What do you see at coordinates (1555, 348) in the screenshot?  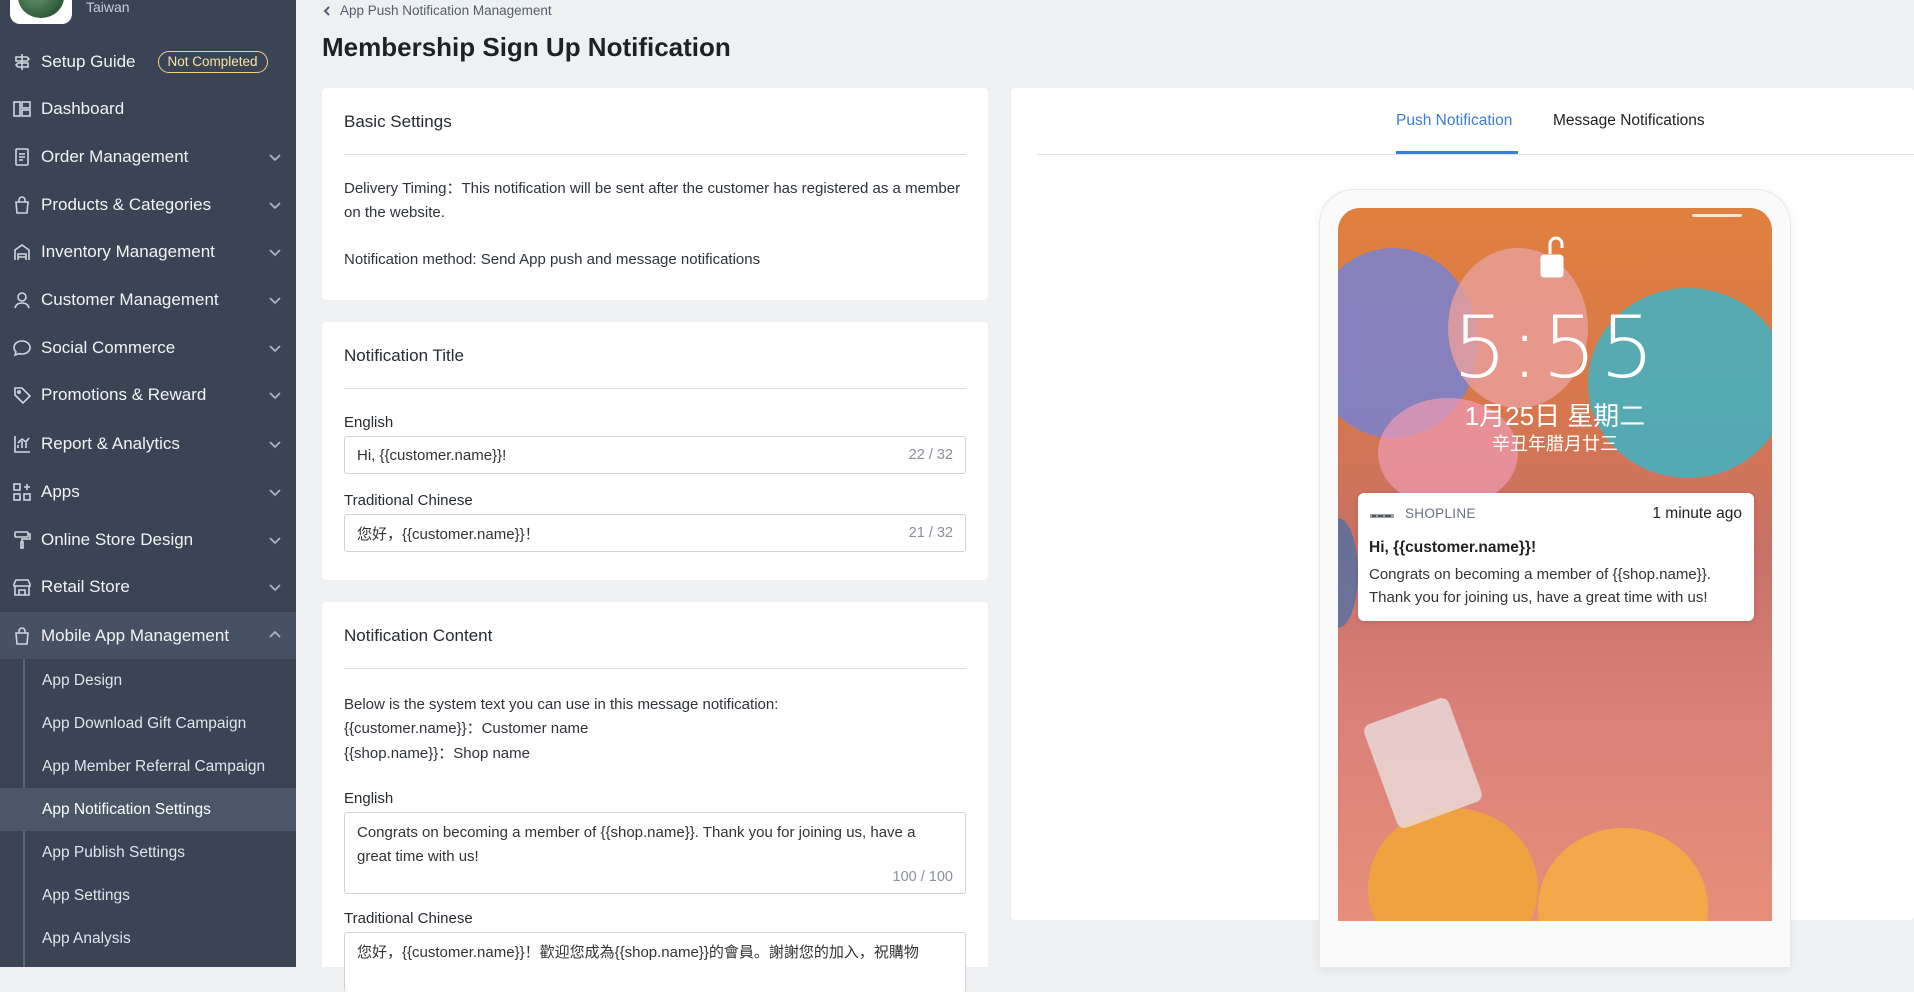 I see `lock-screen-time: 5:55` at bounding box center [1555, 348].